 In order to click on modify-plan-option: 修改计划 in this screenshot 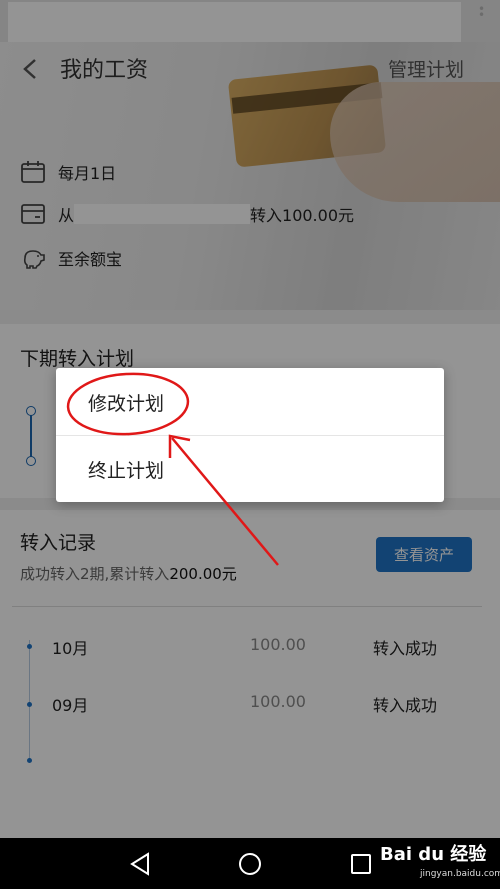, I will do `click(250, 402)`.